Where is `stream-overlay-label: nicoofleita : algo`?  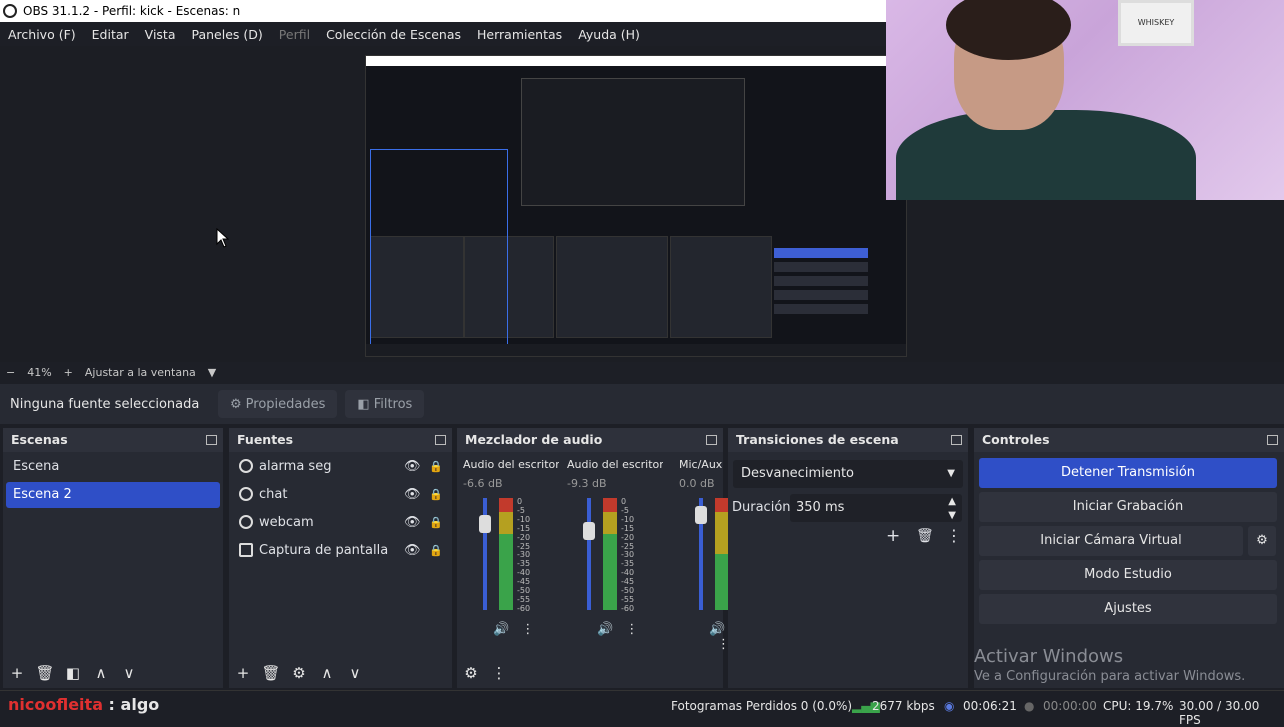 stream-overlay-label: nicoofleita : algo is located at coordinates (83, 704).